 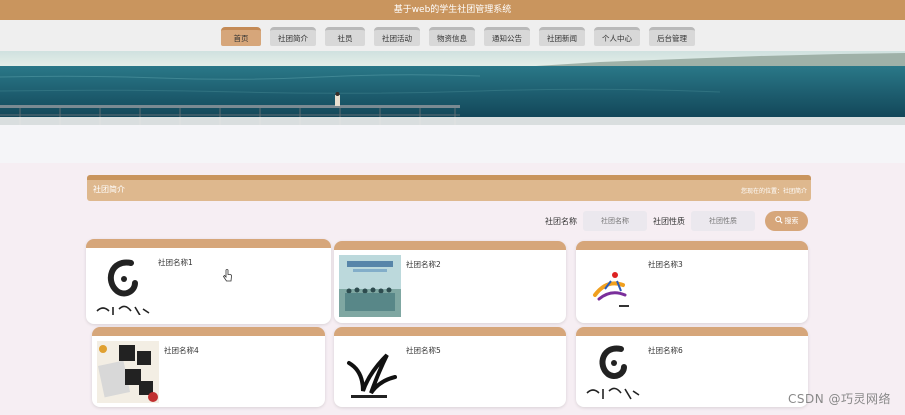 I want to click on app-title: 基于web的学生社团管理系统, so click(x=452, y=10).